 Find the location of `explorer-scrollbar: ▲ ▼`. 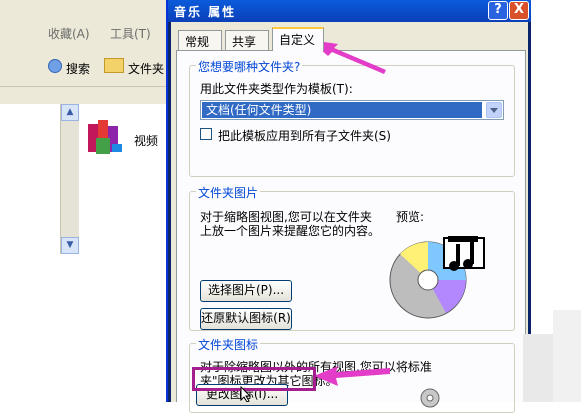

explorer-scrollbar: ▲ ▼ is located at coordinates (69, 179).